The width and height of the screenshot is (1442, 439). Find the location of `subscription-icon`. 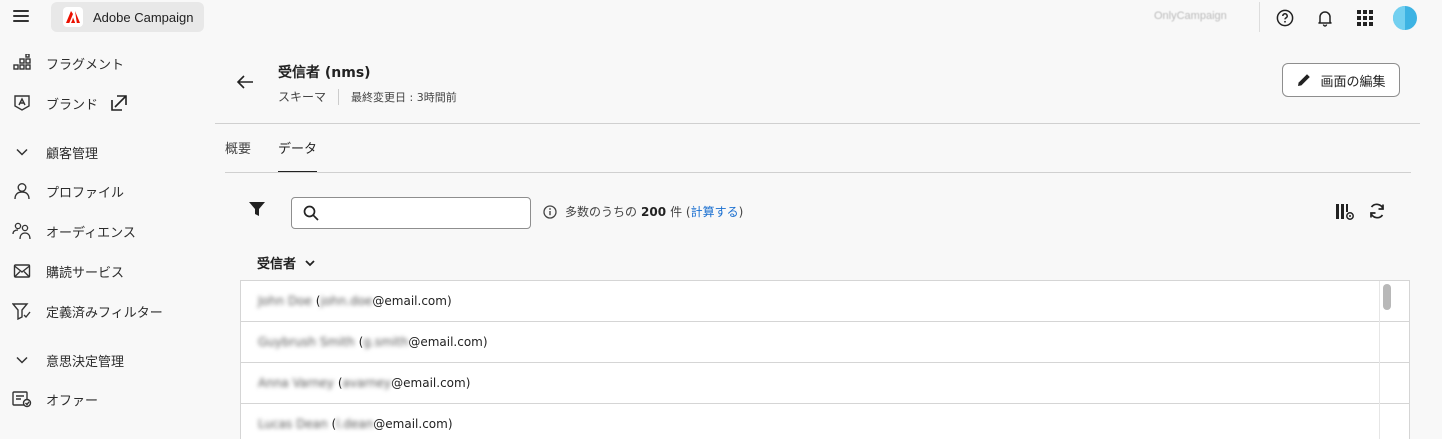

subscription-icon is located at coordinates (22, 271).